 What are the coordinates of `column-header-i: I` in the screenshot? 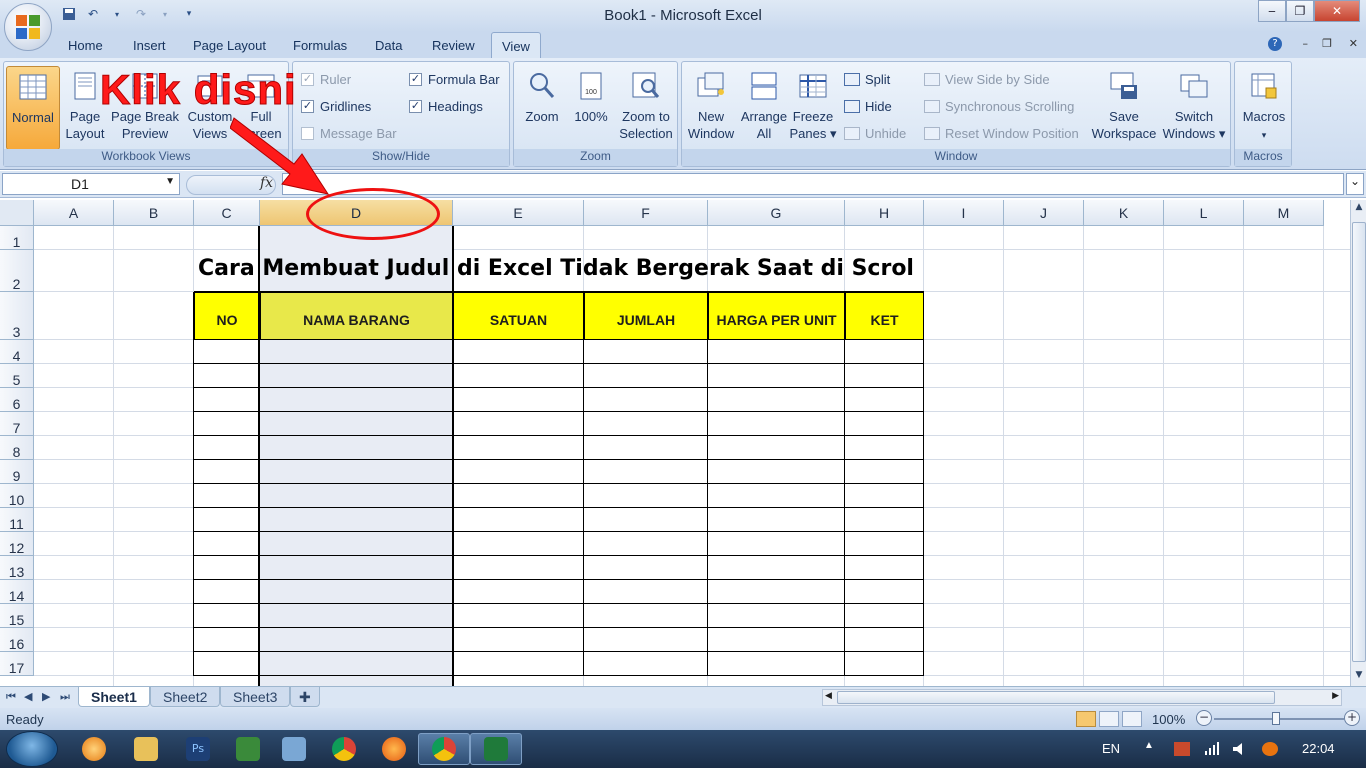 It's located at (964, 213).